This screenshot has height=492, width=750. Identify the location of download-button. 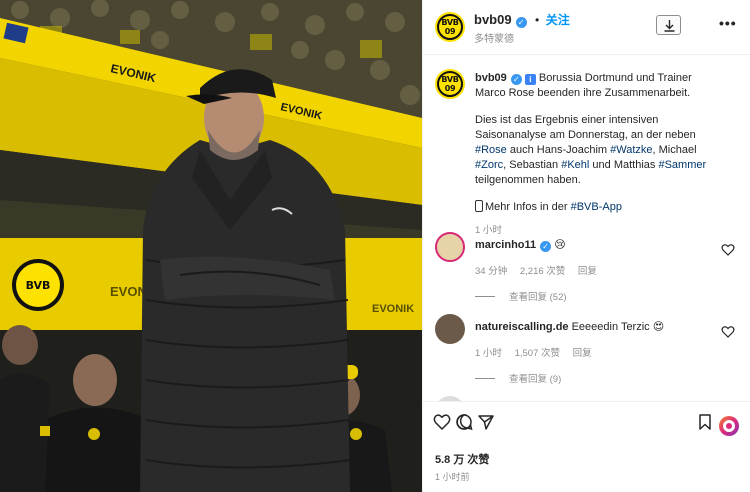
(668, 25).